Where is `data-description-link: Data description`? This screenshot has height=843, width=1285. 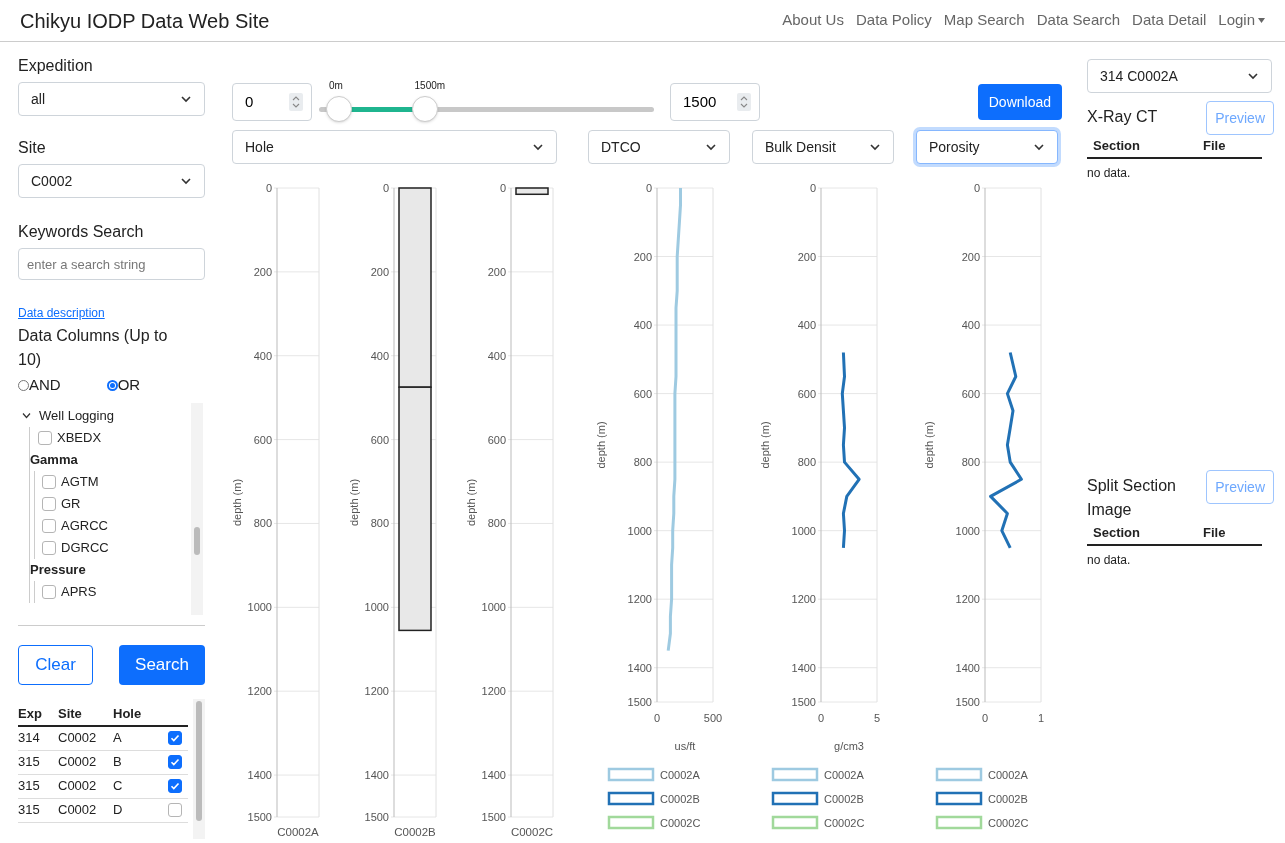 data-description-link: Data description is located at coordinates (107, 313).